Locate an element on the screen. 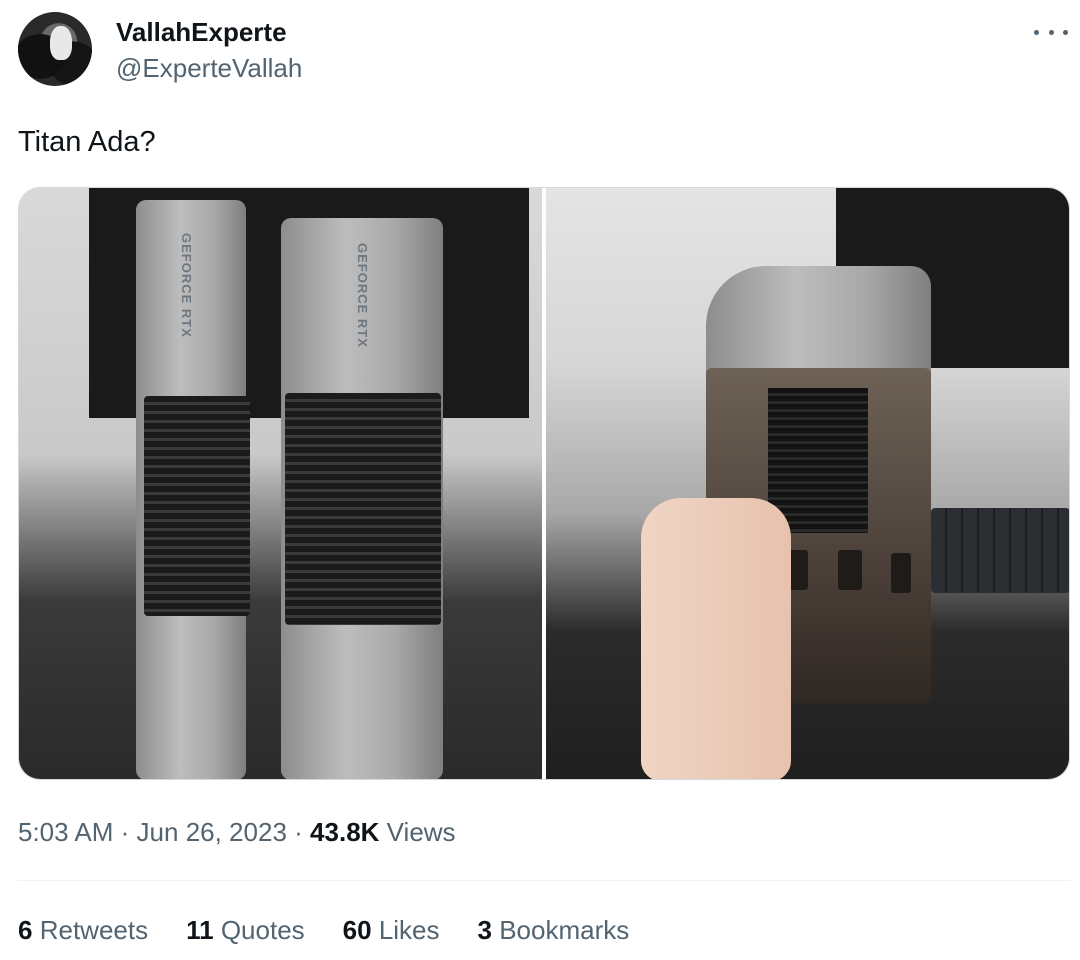  avatar is located at coordinates (55, 49).